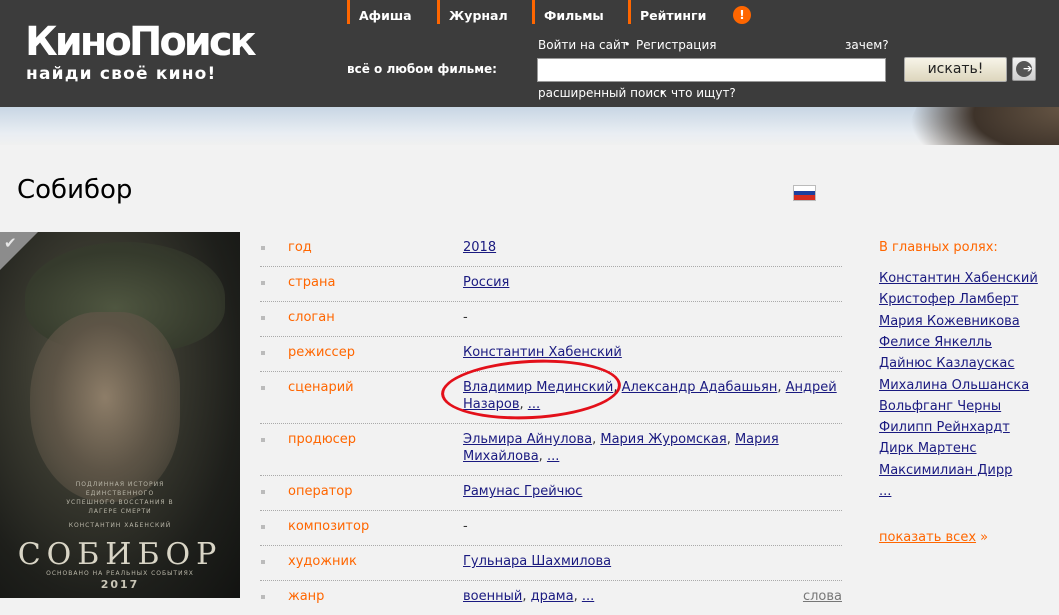 The height and width of the screenshot is (615, 1059). What do you see at coordinates (321, 352) in the screenshot?
I see `info-key: режиссер` at bounding box center [321, 352].